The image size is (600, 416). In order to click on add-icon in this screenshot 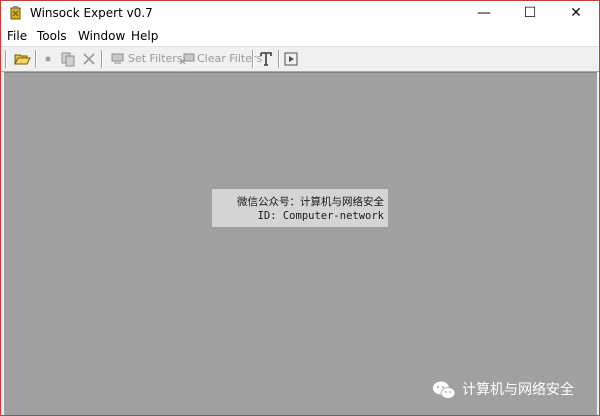, I will do `click(48, 59)`.